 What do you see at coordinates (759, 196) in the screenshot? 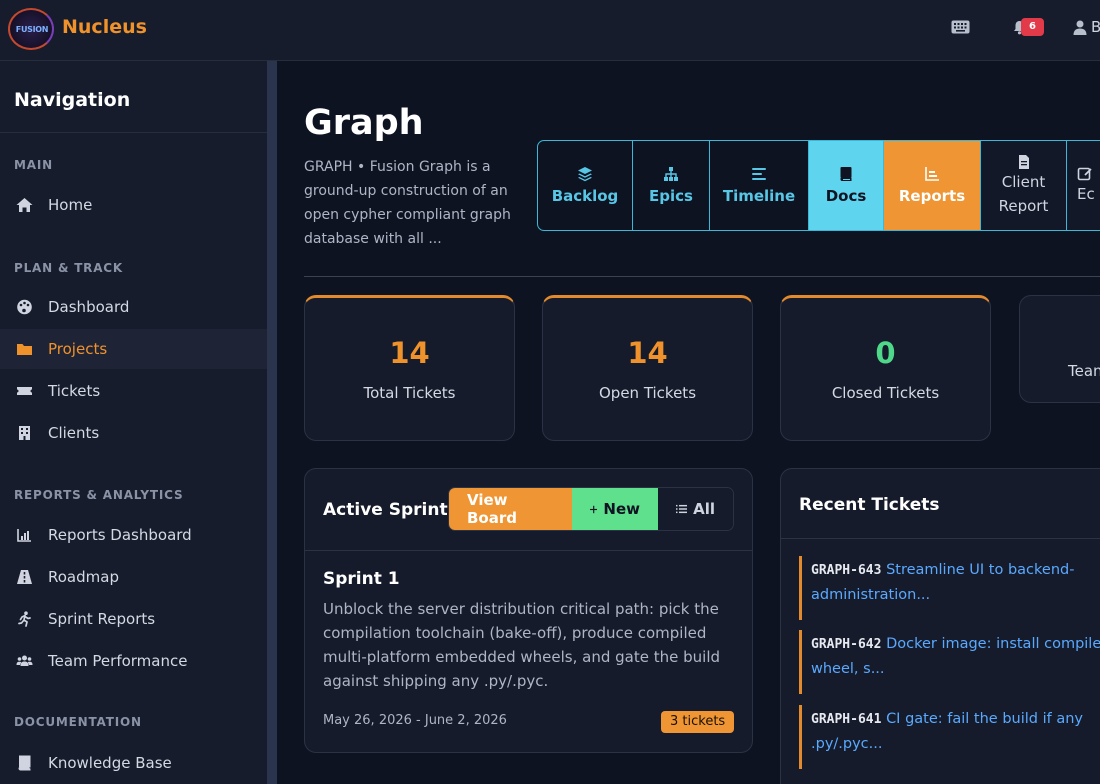
I see `tab-label: Timeline` at bounding box center [759, 196].